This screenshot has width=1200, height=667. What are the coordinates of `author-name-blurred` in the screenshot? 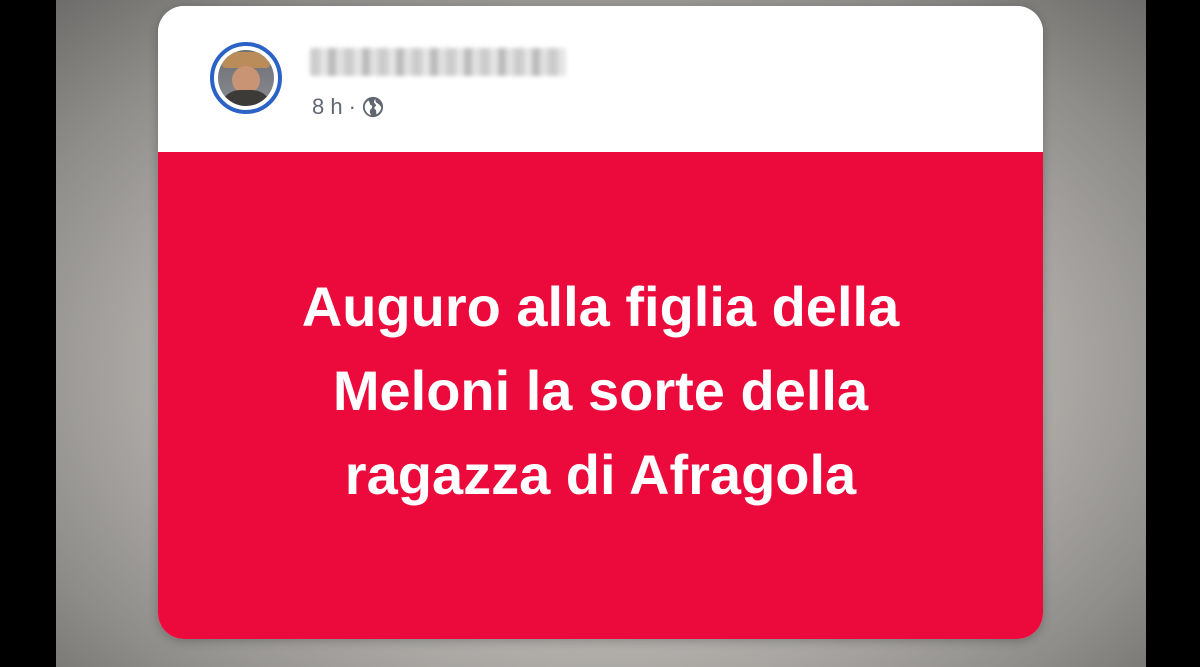 It's located at (438, 62).